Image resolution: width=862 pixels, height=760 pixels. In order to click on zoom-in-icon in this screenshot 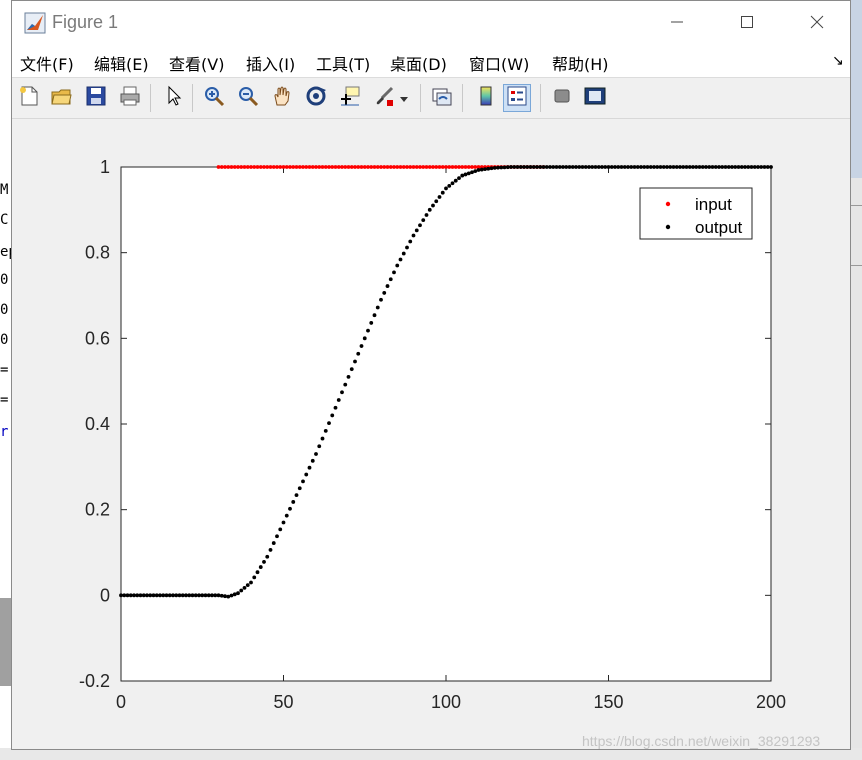, I will do `click(214, 98)`.